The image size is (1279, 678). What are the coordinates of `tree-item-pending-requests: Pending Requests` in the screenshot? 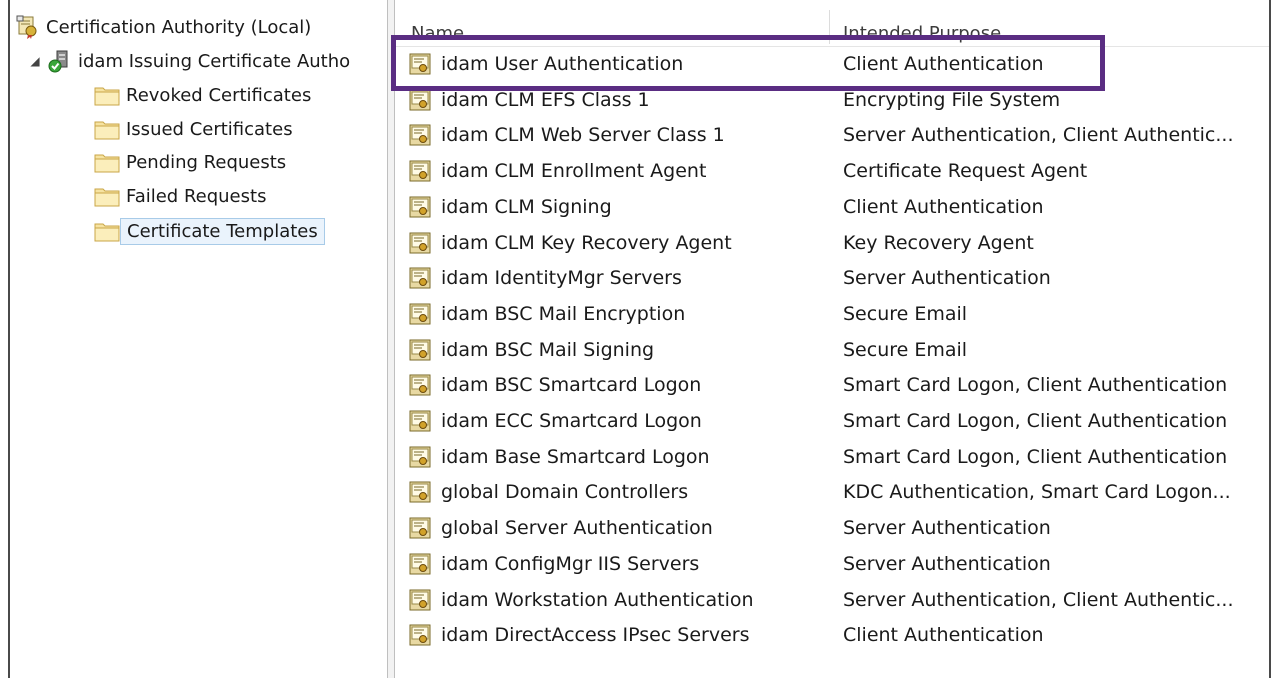 It's located at (237, 162).